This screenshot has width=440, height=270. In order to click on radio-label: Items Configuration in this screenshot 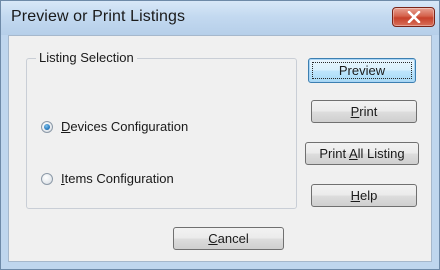, I will do `click(117, 178)`.